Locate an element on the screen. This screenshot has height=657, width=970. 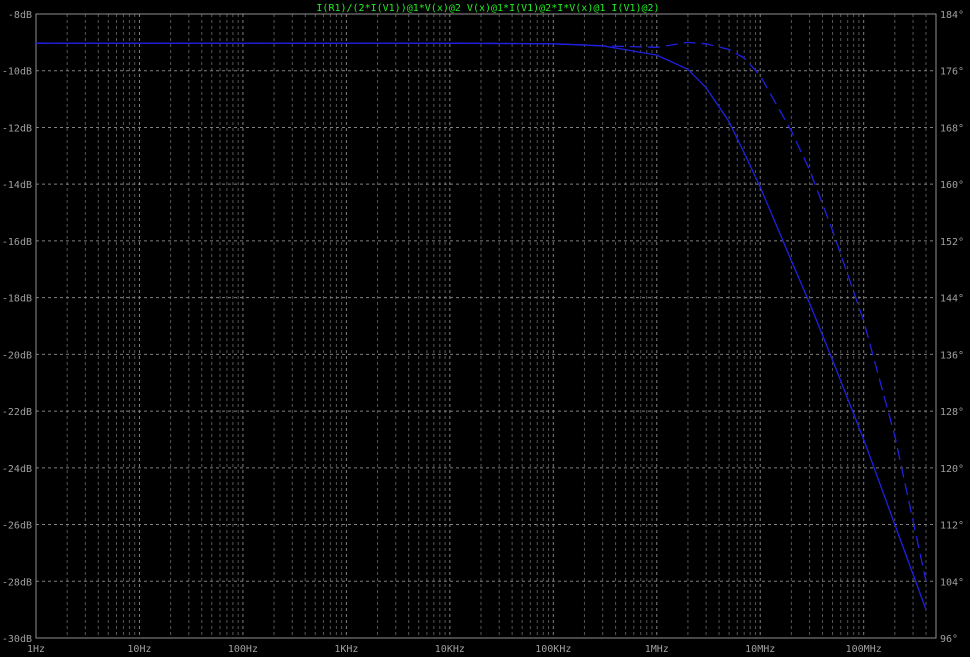
y-right-tick-label: 144° is located at coordinates (952, 299).